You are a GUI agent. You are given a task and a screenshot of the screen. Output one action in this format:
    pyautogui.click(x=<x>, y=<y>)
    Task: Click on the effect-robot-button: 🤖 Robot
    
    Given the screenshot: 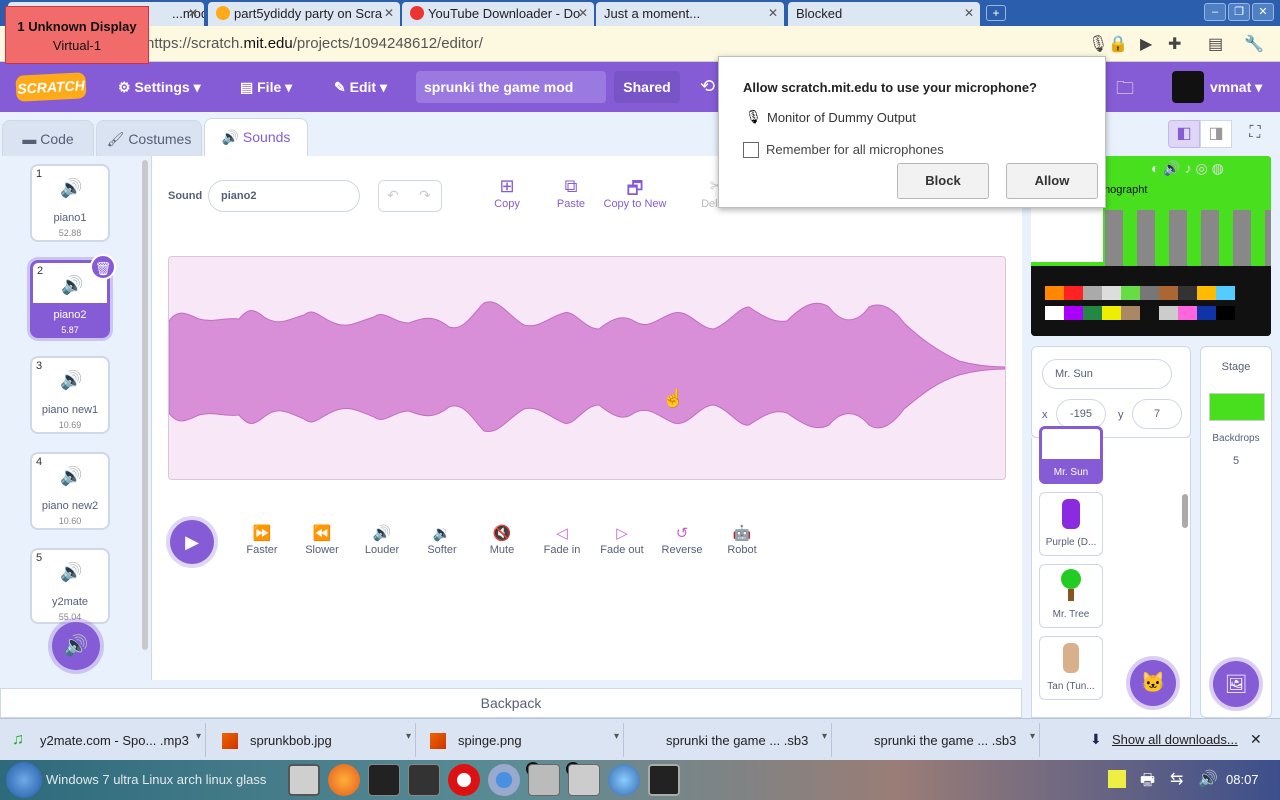 What is the action you would take?
    pyautogui.click(x=742, y=540)
    